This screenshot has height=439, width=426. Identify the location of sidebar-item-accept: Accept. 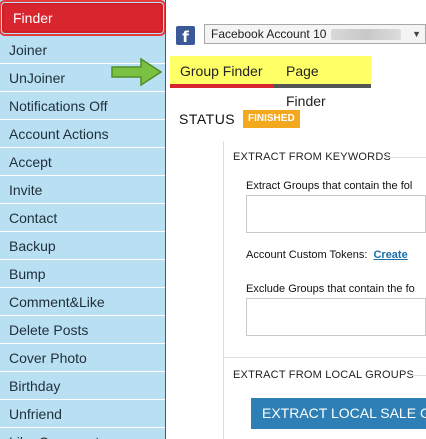
(82, 162).